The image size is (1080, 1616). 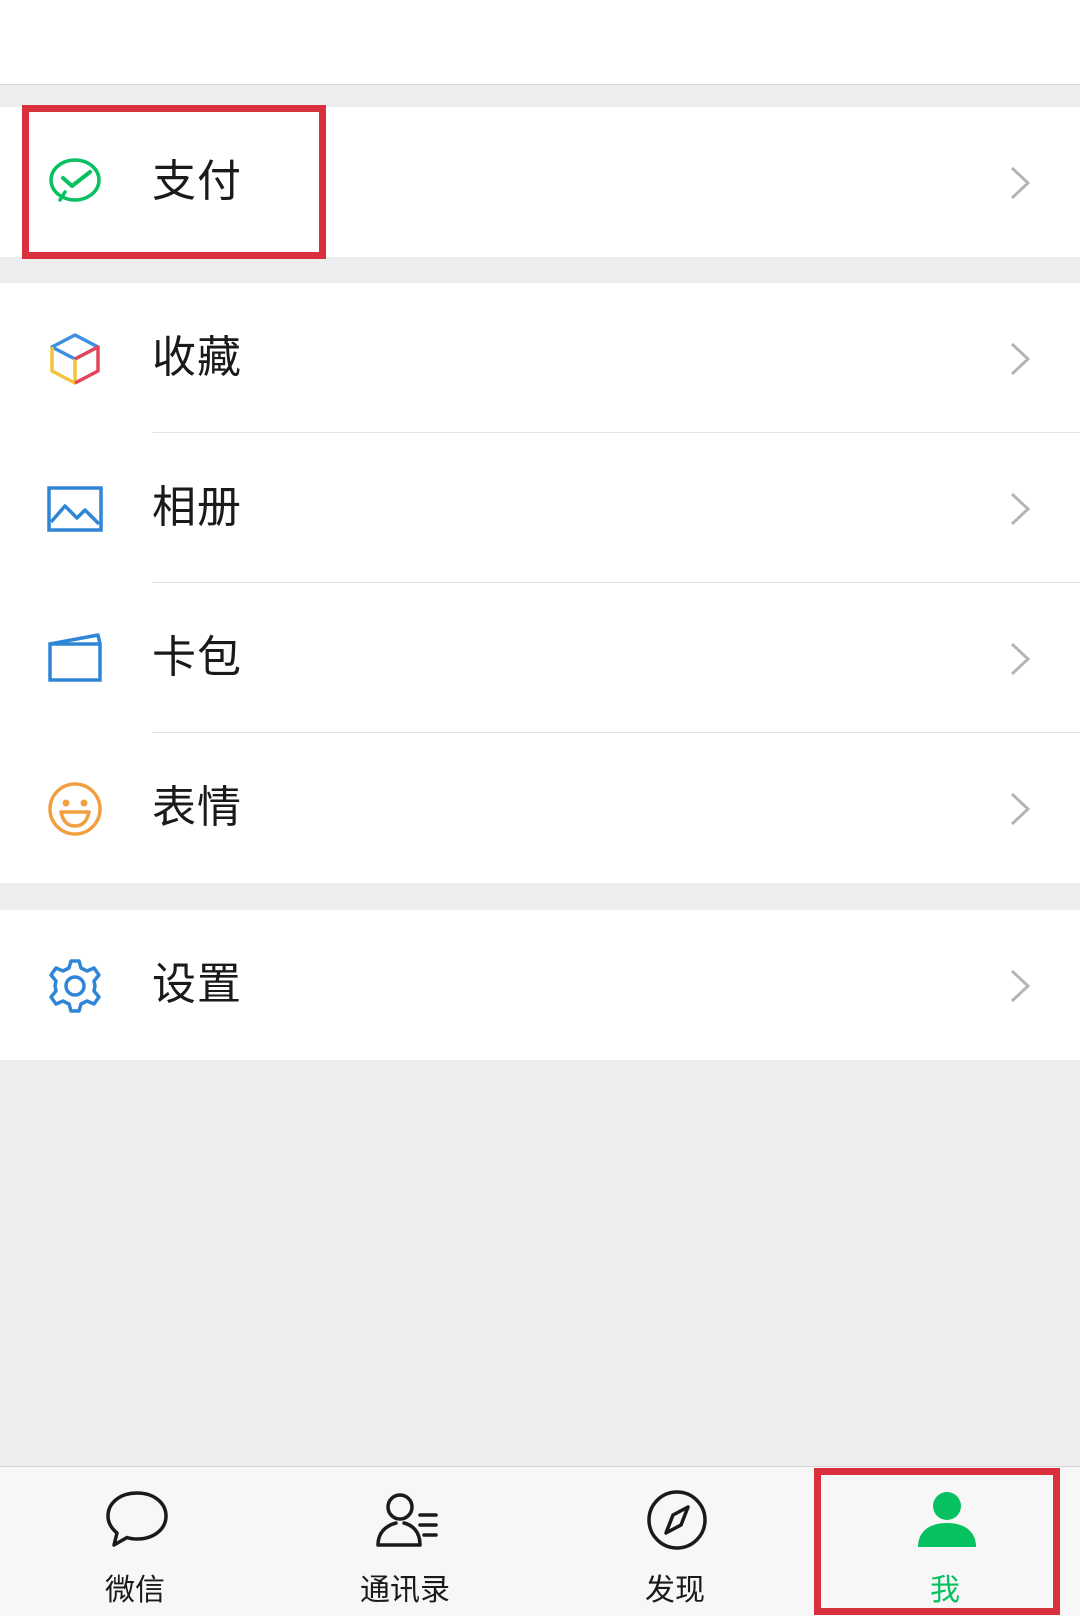 What do you see at coordinates (677, 1520) in the screenshot?
I see `compass-icon` at bounding box center [677, 1520].